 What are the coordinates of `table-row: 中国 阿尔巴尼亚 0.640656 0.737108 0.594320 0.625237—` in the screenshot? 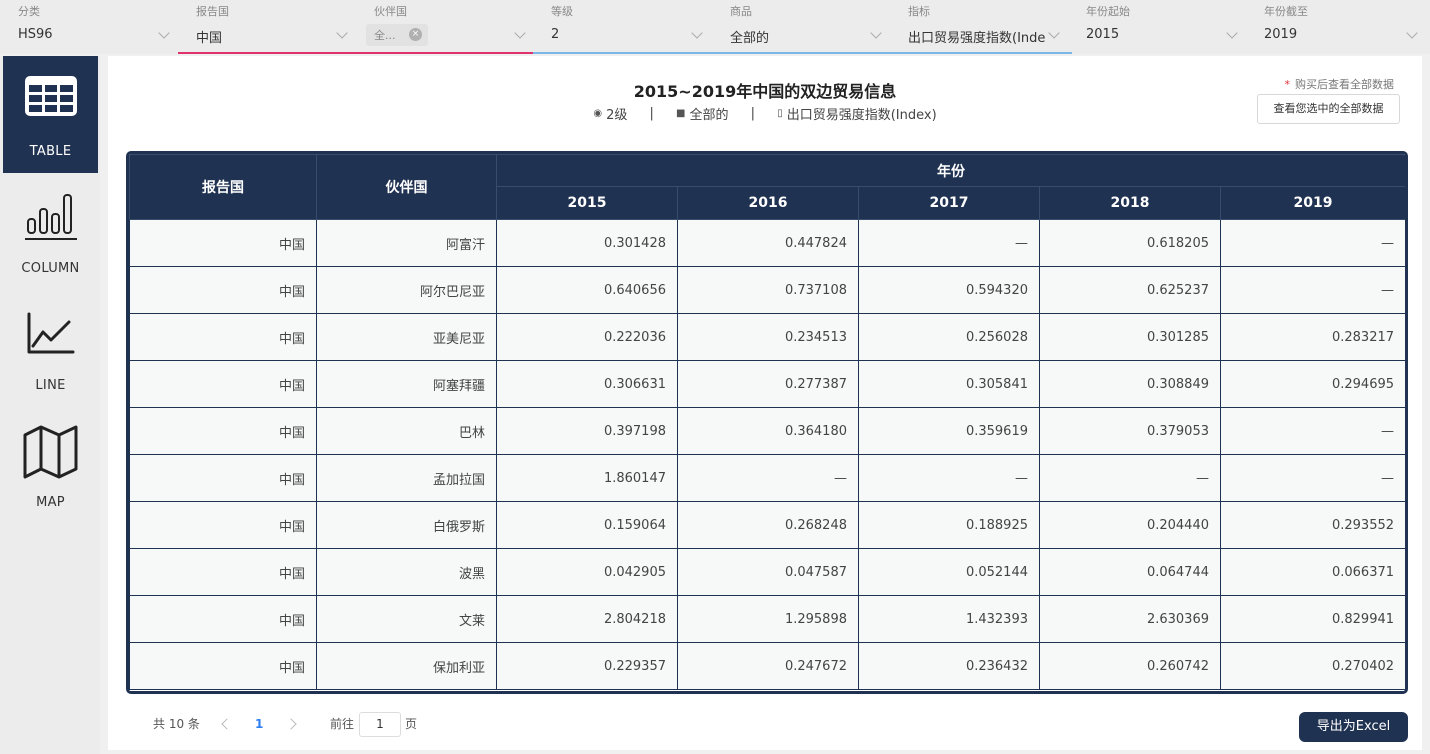 It's located at (767, 290).